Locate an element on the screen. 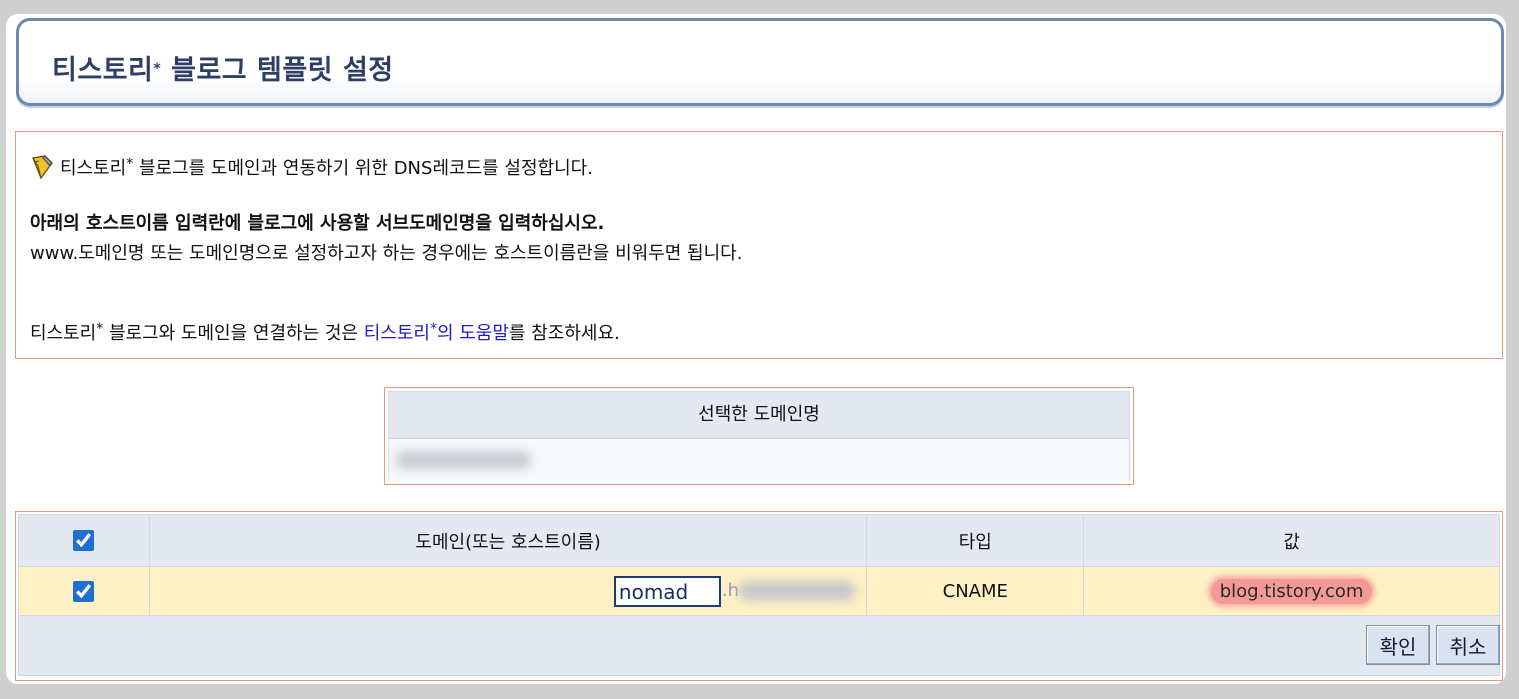 The image size is (1519, 699). select-all-cell is located at coordinates (84, 540).